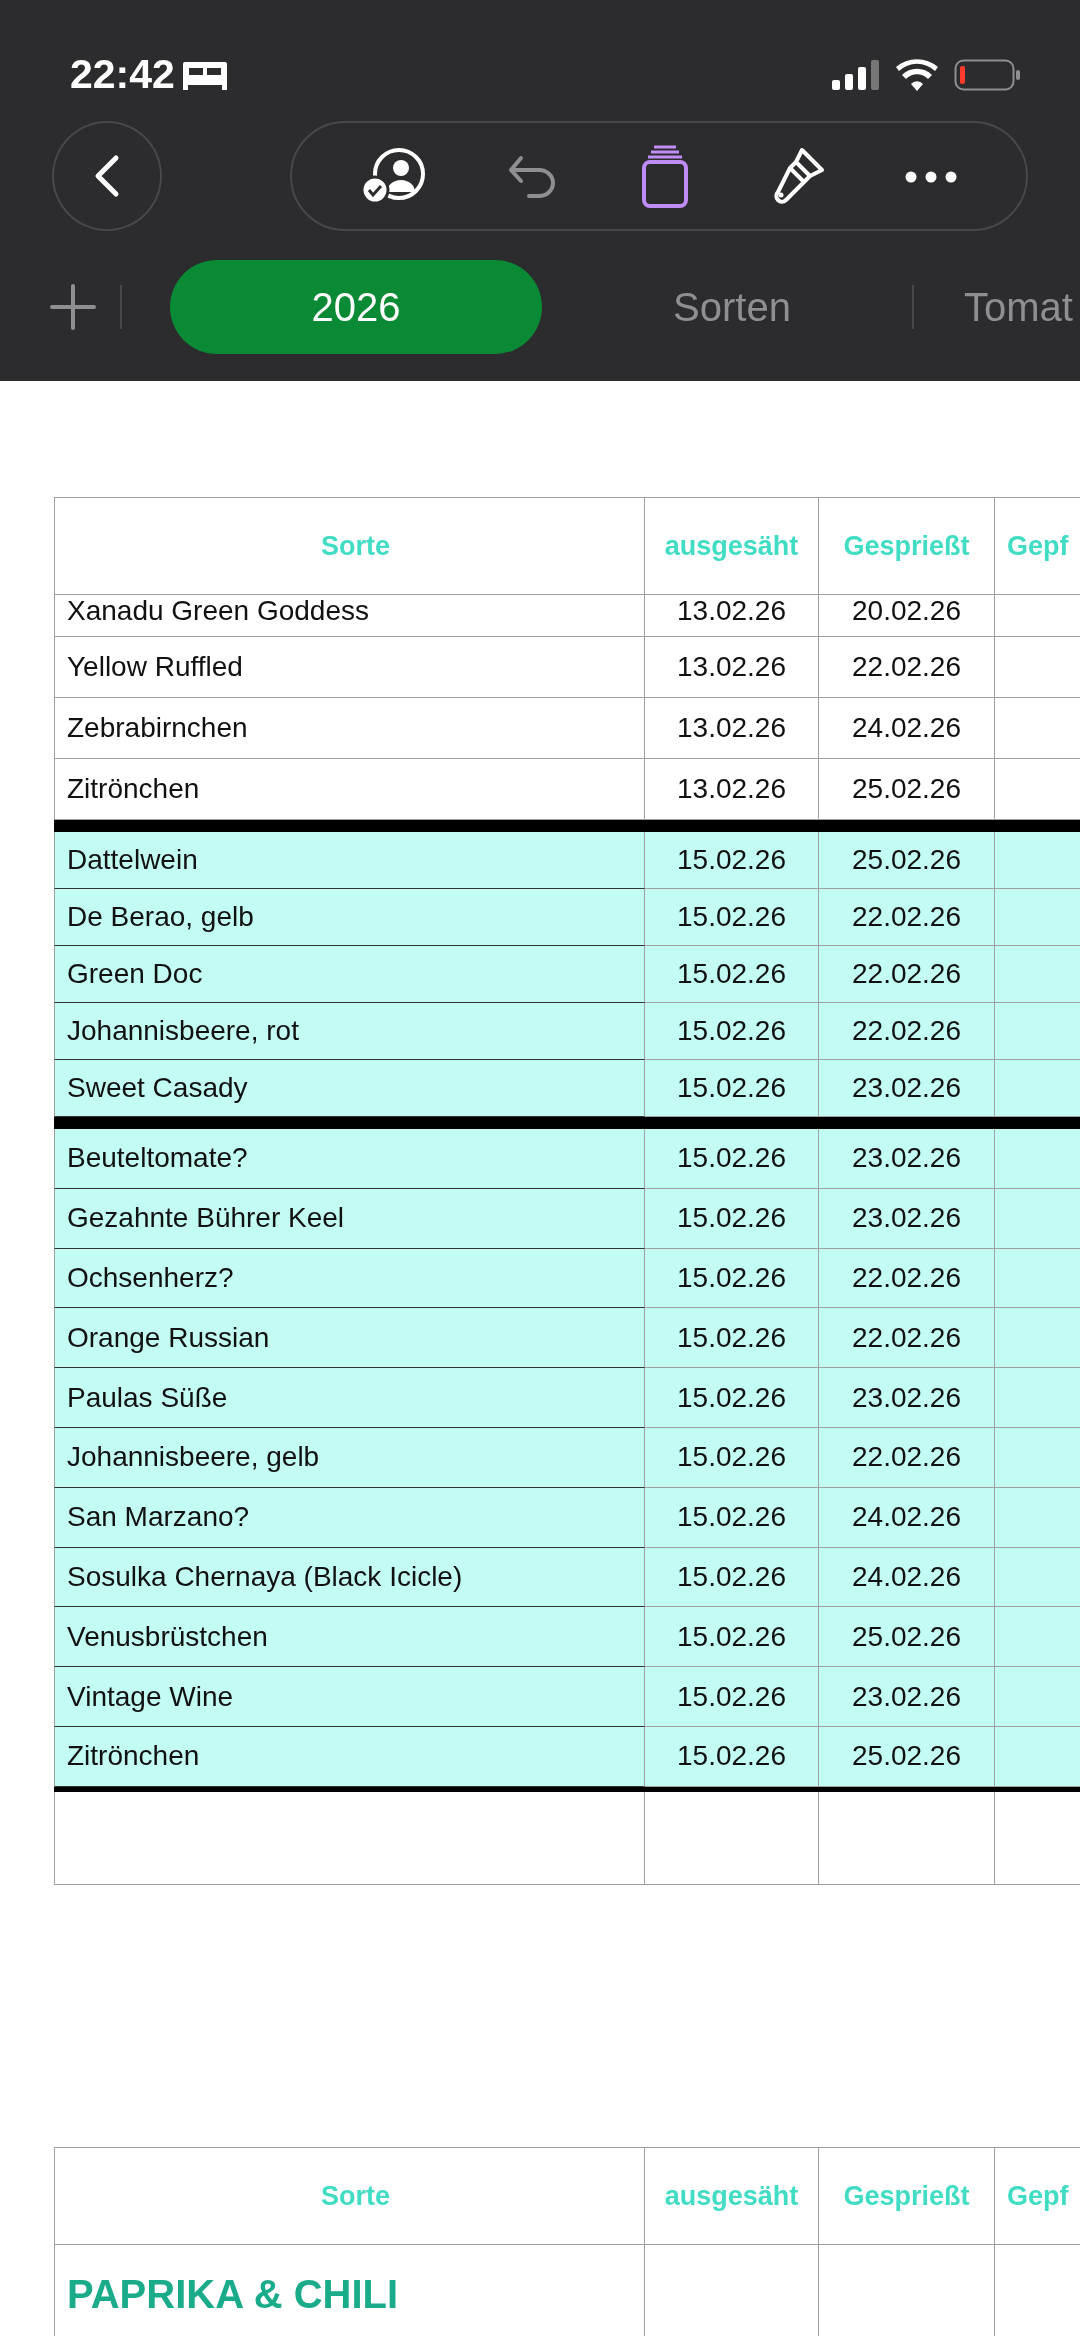  Describe the element at coordinates (349, 1338) in the screenshot. I see `table-cell: Orange Russian` at that location.